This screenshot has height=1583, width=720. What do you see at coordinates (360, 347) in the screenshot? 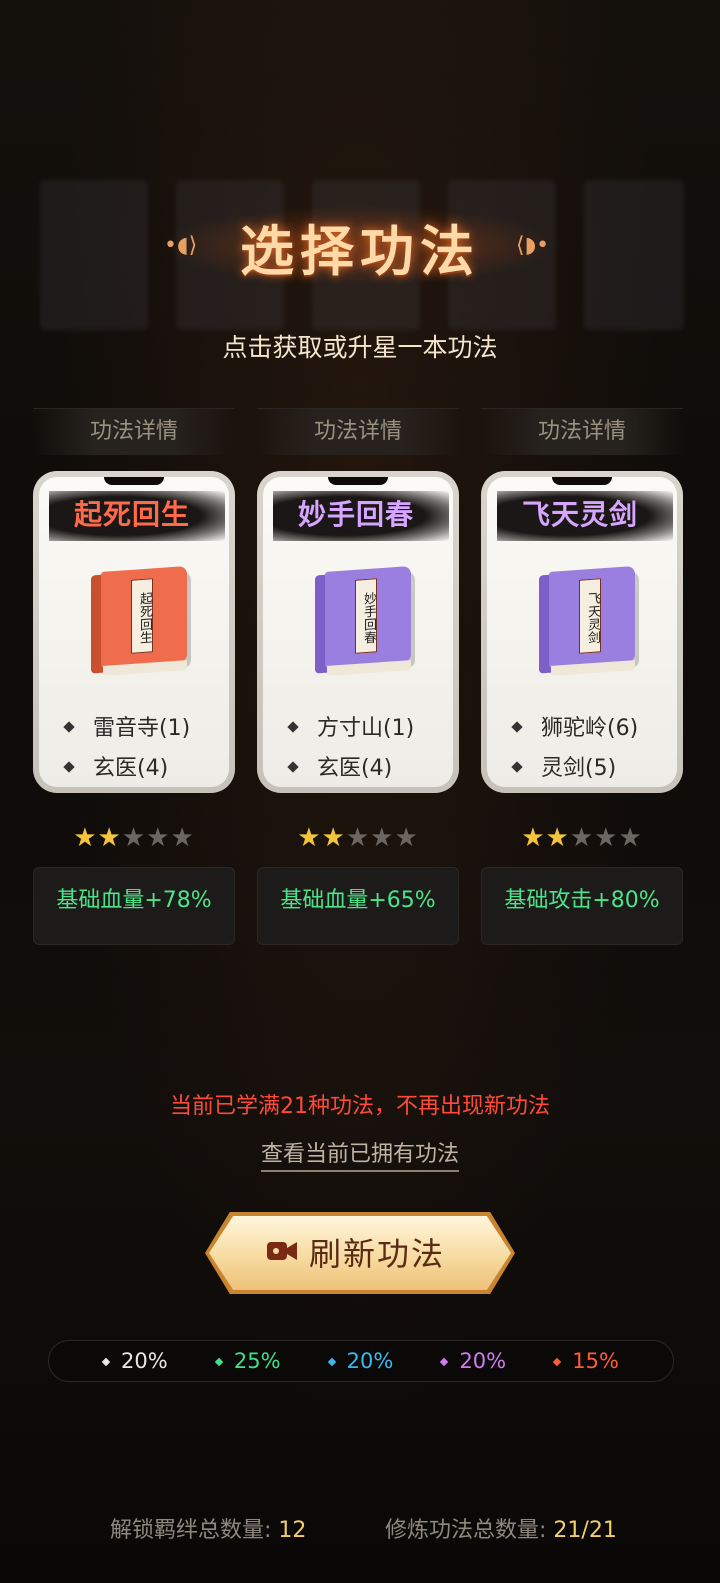
I see `page-subtitle: 点击获取或升星一本功法` at bounding box center [360, 347].